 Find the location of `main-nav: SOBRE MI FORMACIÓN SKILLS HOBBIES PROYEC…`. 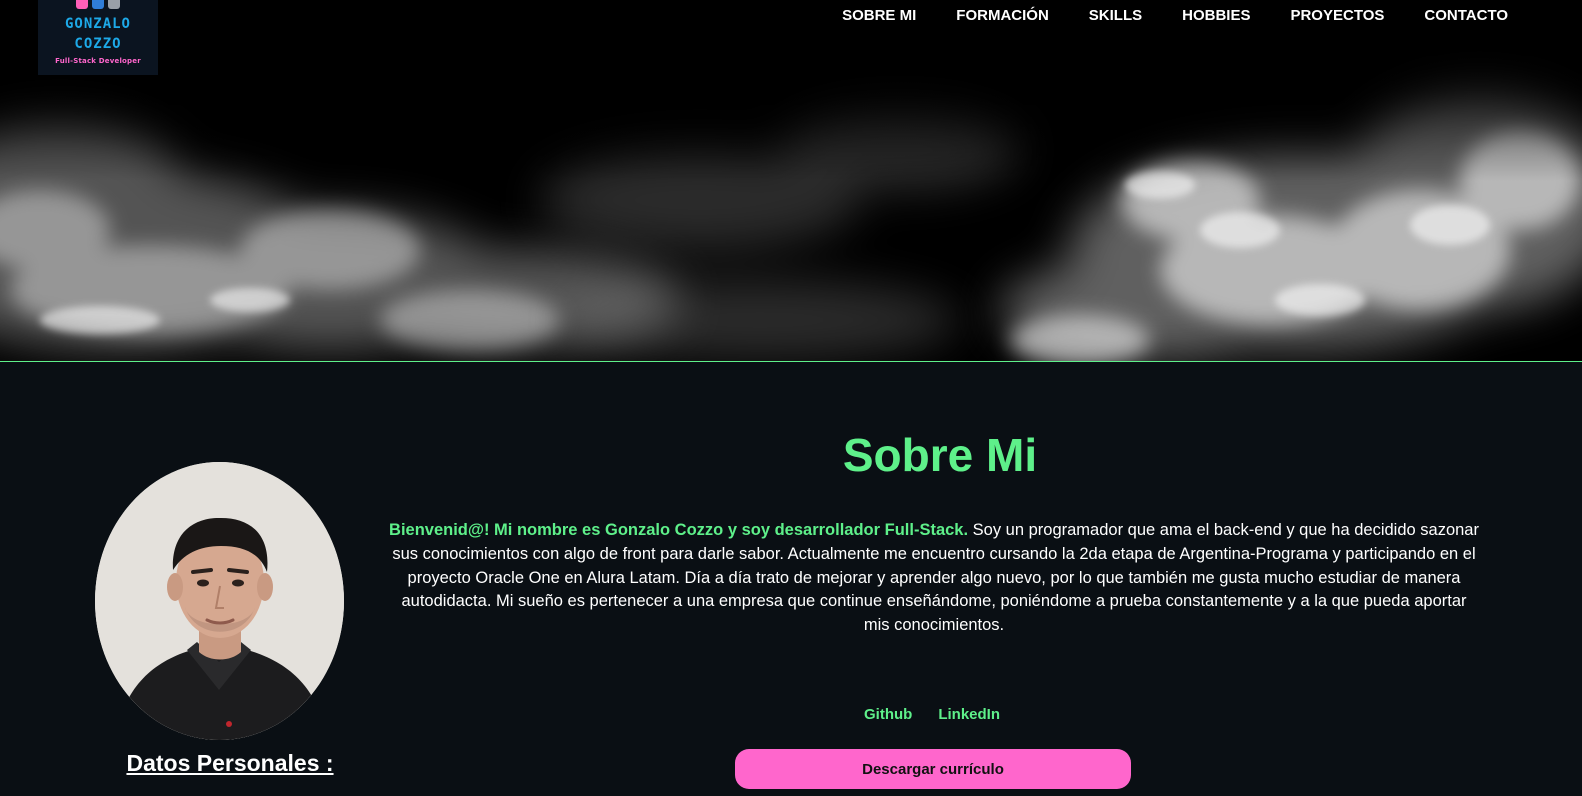

main-nav: SOBRE MI FORMACIÓN SKILLS HOBBIES PROYEC… is located at coordinates (1175, 16).